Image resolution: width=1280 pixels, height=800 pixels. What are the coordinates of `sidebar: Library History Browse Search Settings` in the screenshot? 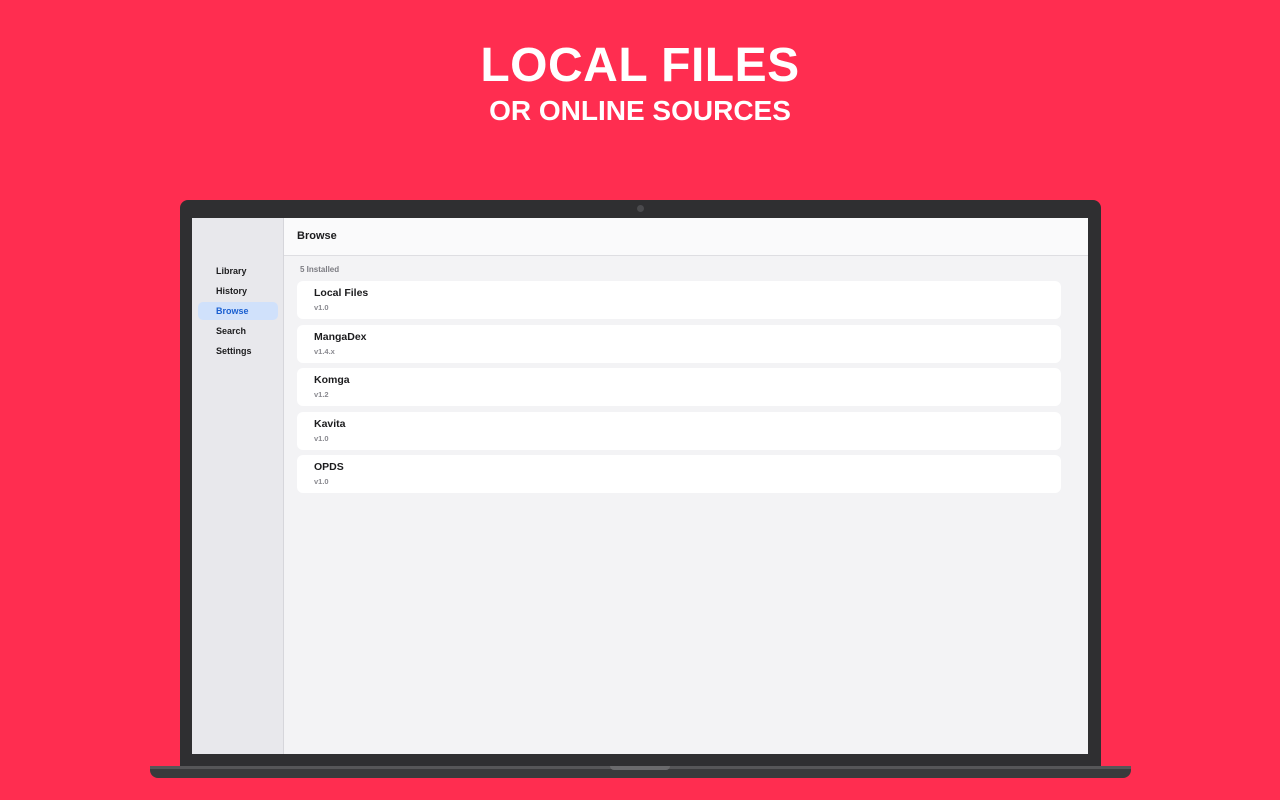 It's located at (238, 486).